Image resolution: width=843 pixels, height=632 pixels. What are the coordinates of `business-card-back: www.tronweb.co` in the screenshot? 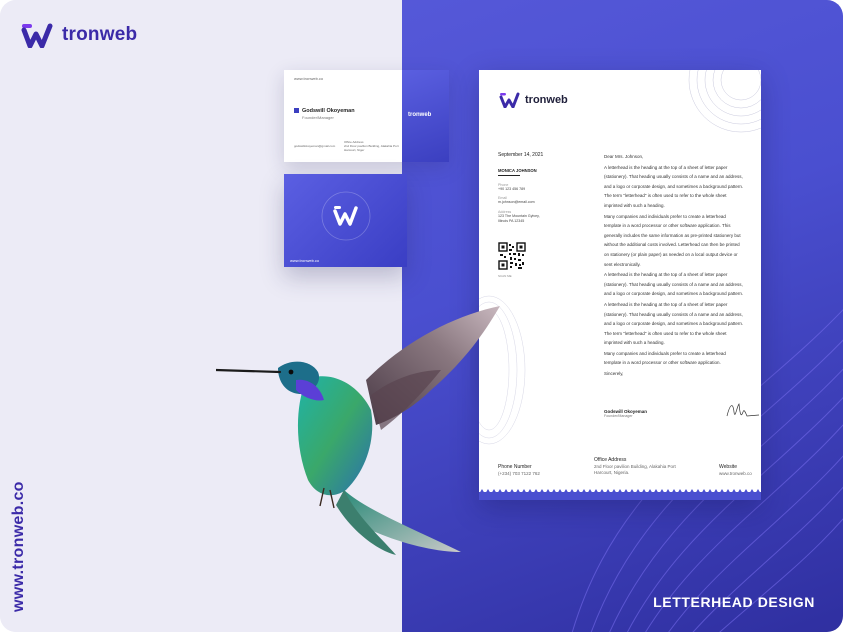 It's located at (345, 220).